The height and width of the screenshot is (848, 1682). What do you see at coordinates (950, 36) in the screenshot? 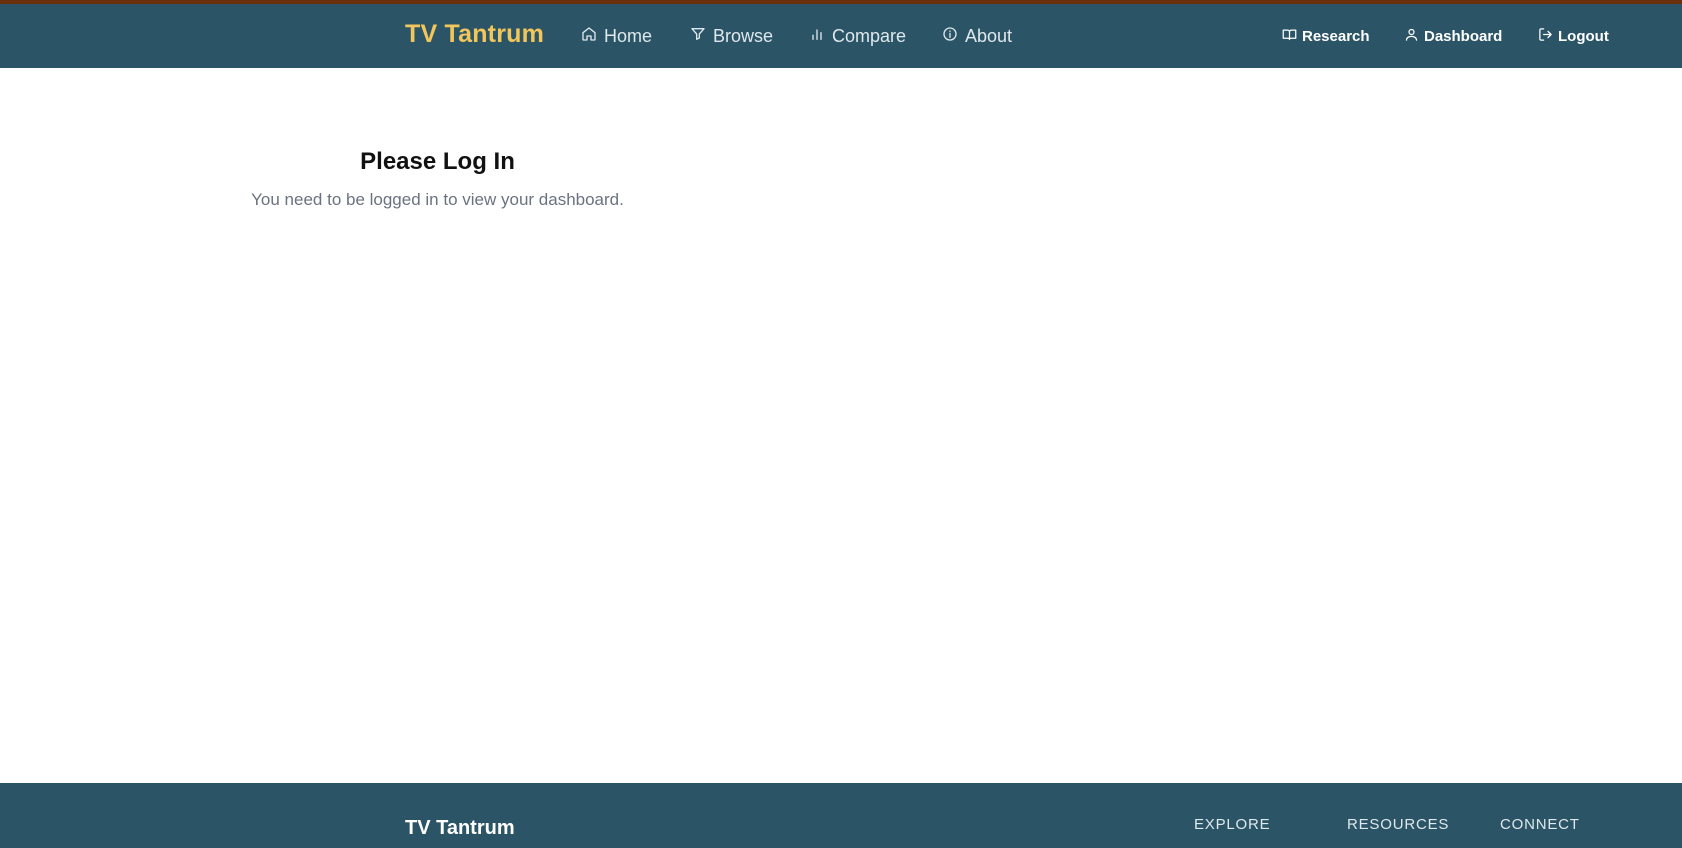
I see `info-icon` at bounding box center [950, 36].